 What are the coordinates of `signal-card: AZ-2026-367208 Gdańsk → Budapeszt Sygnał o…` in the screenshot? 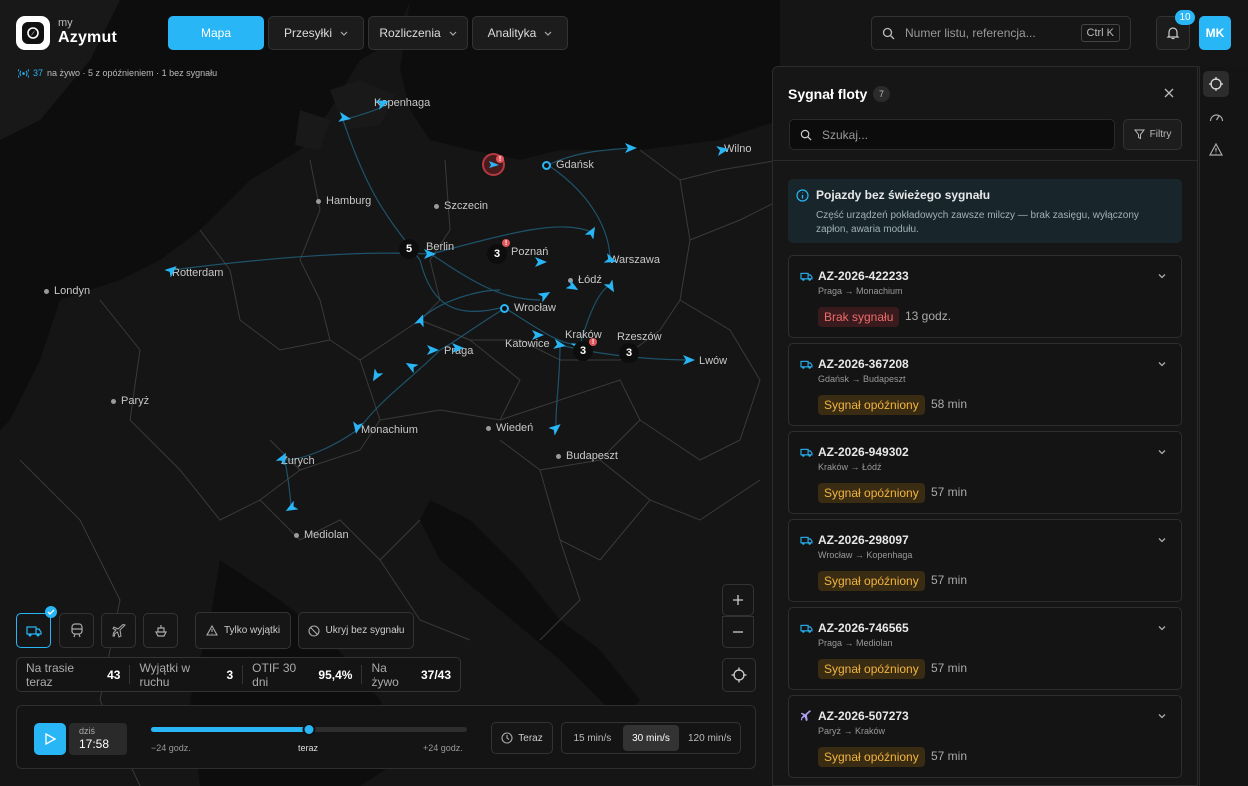 It's located at (985, 384).